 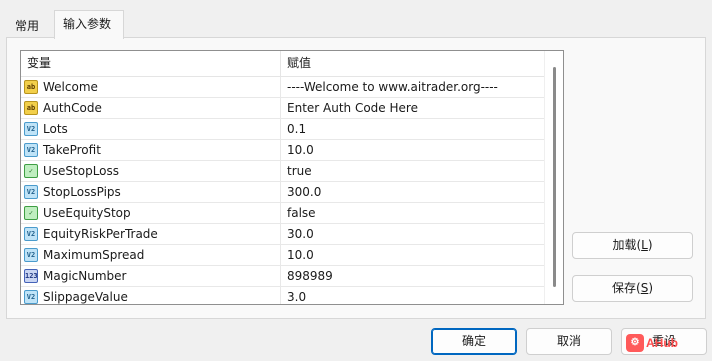 What do you see at coordinates (87, 213) in the screenshot?
I see `variable-name: UseEquityStop` at bounding box center [87, 213].